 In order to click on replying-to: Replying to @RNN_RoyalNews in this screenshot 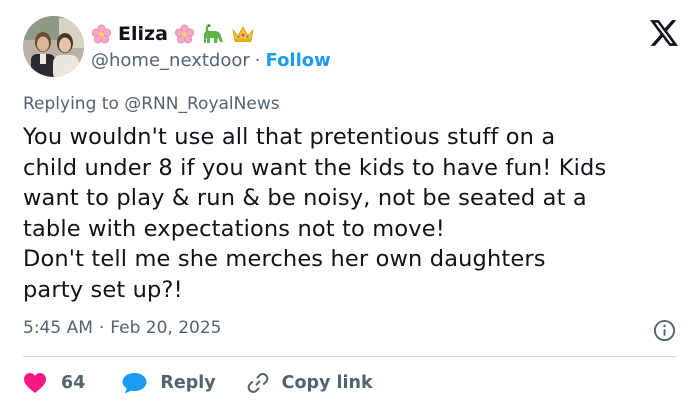, I will do `click(151, 104)`.